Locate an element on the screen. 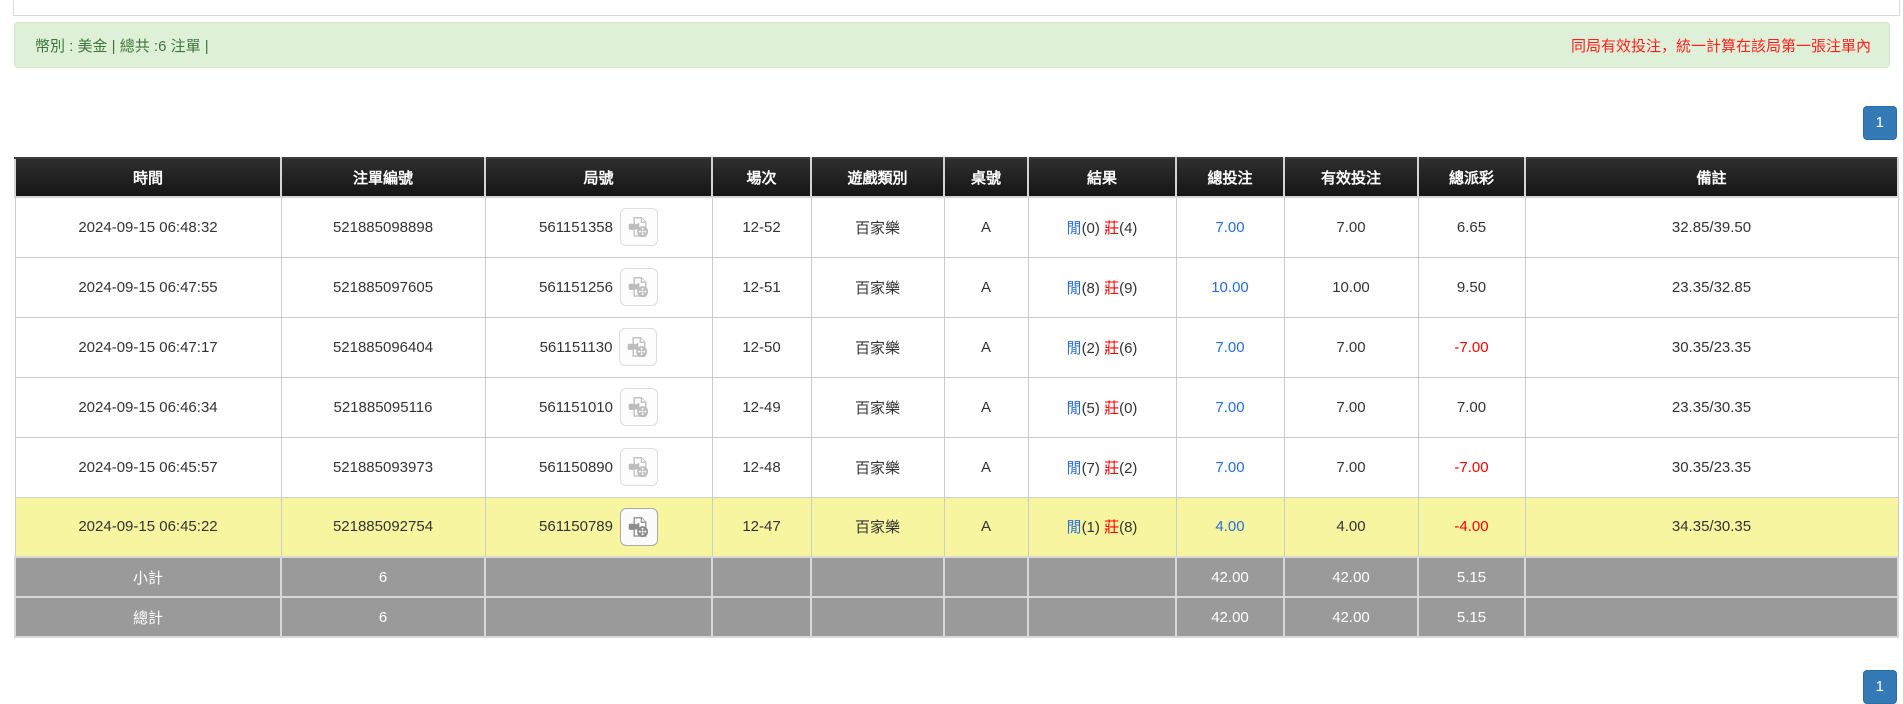 This screenshot has width=1903, height=704. payout-cell: 6.65 is located at coordinates (1471, 227).